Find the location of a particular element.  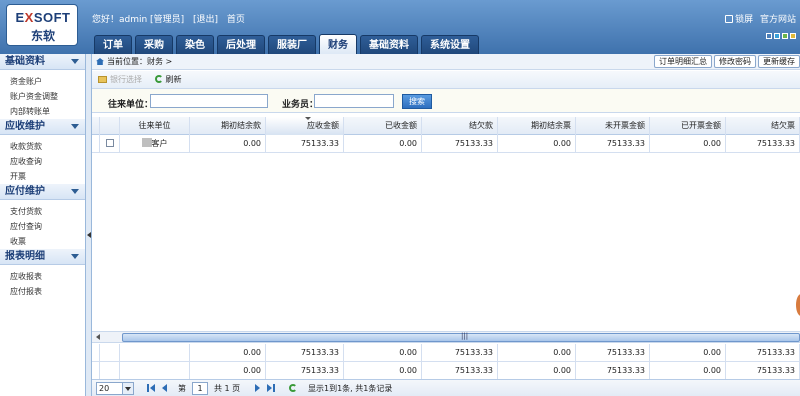

change-password-button: 修改密码 is located at coordinates (735, 61).